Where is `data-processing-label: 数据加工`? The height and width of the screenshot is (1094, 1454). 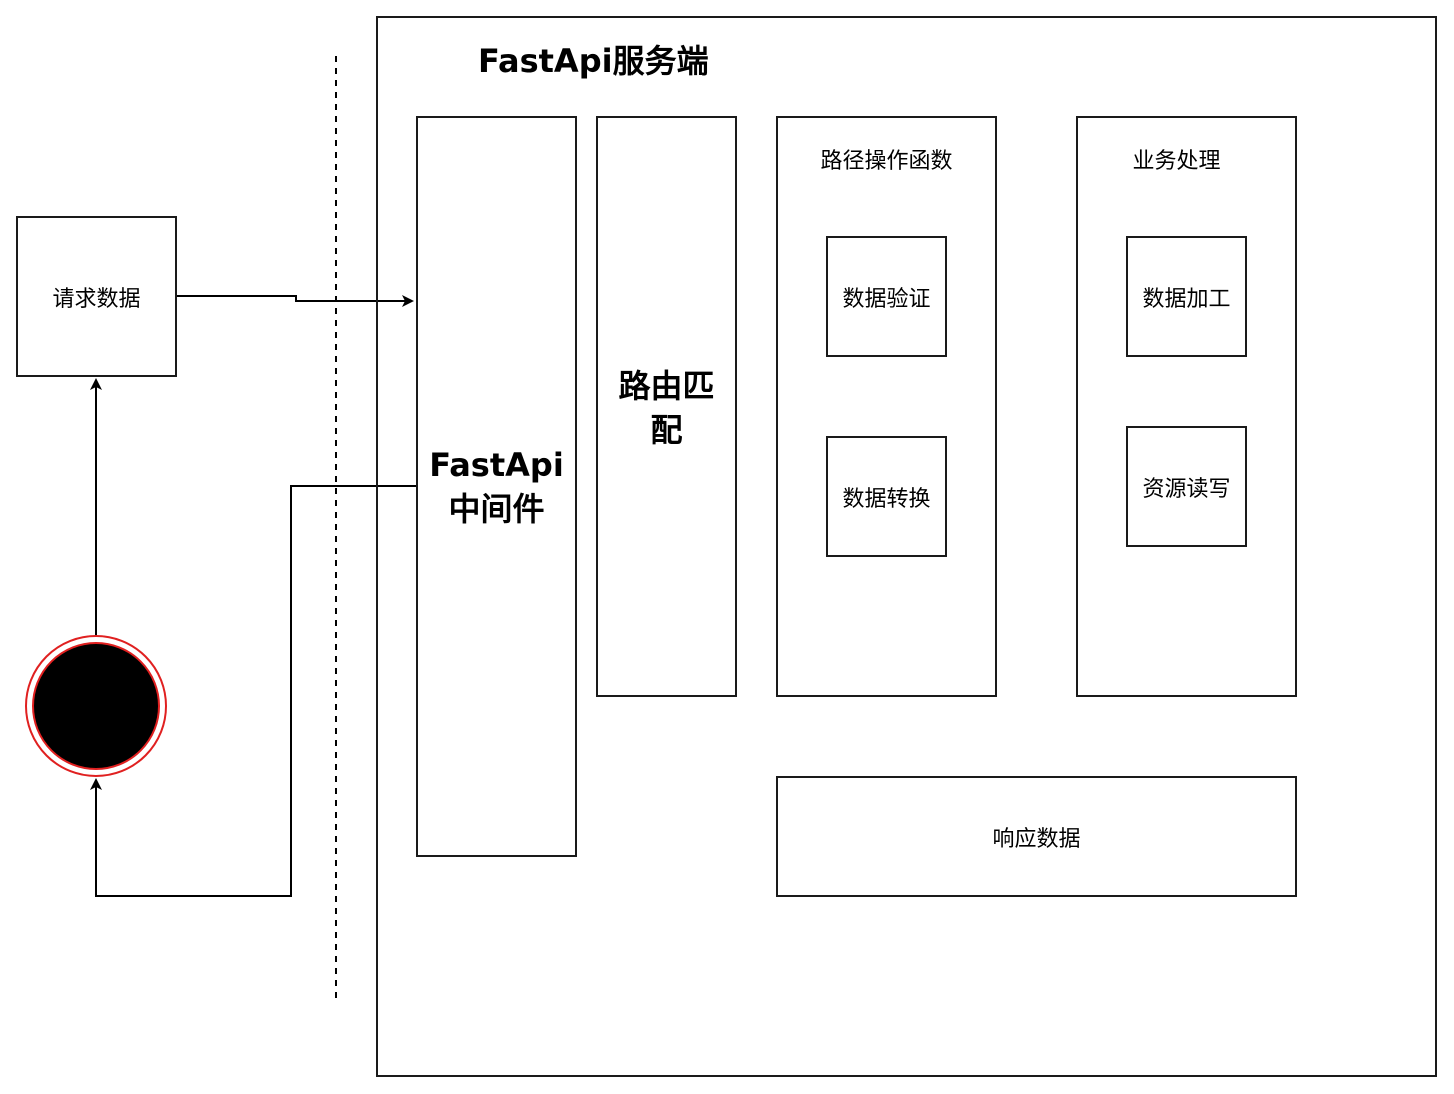 data-processing-label: 数据加工 is located at coordinates (1186, 299).